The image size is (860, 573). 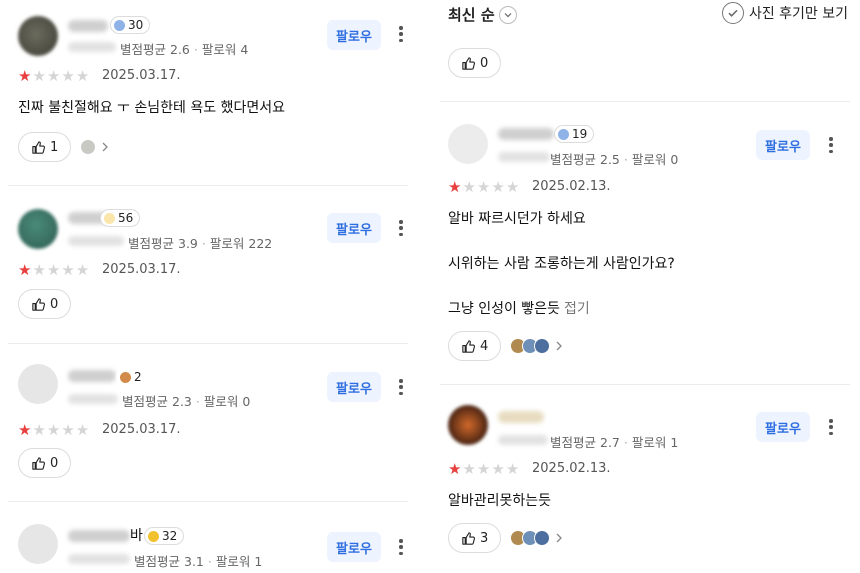 What do you see at coordinates (207, 537) in the screenshot?
I see `review-item: 바 32 별점평균 3.1 · 팔로워 1 팔로우` at bounding box center [207, 537].